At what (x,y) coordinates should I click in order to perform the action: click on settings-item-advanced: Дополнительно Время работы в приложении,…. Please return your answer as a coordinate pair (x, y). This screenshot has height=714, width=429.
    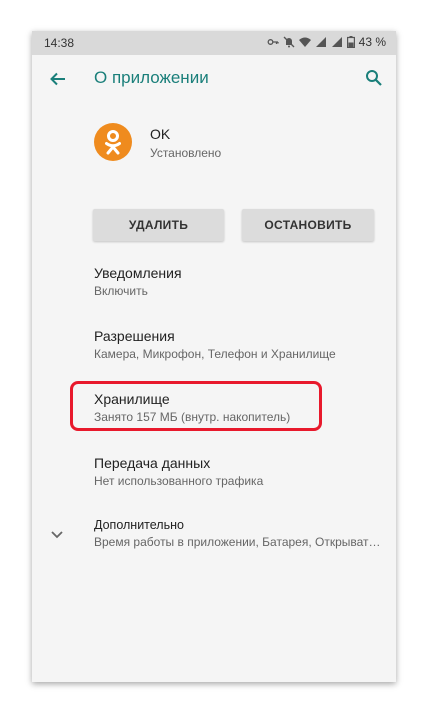
    Looking at the image, I should click on (241, 533).